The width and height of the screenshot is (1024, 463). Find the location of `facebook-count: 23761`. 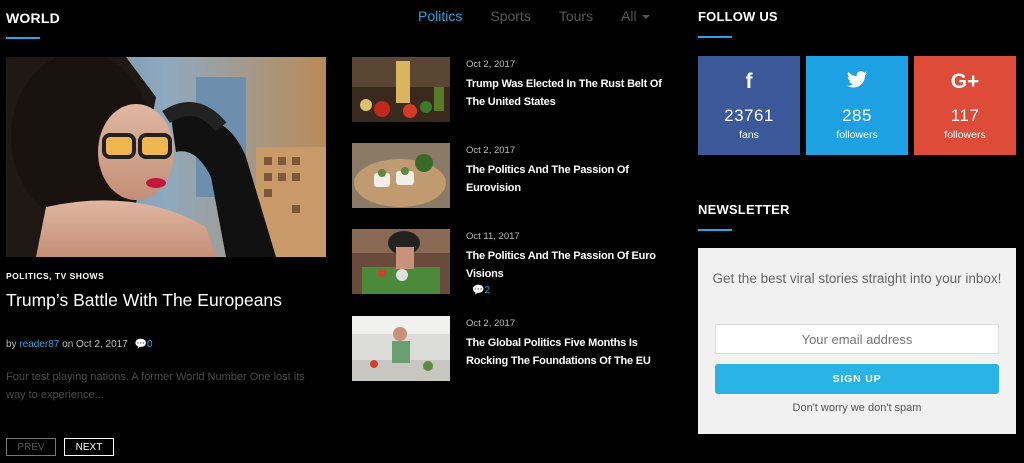

facebook-count: 23761 is located at coordinates (749, 115).